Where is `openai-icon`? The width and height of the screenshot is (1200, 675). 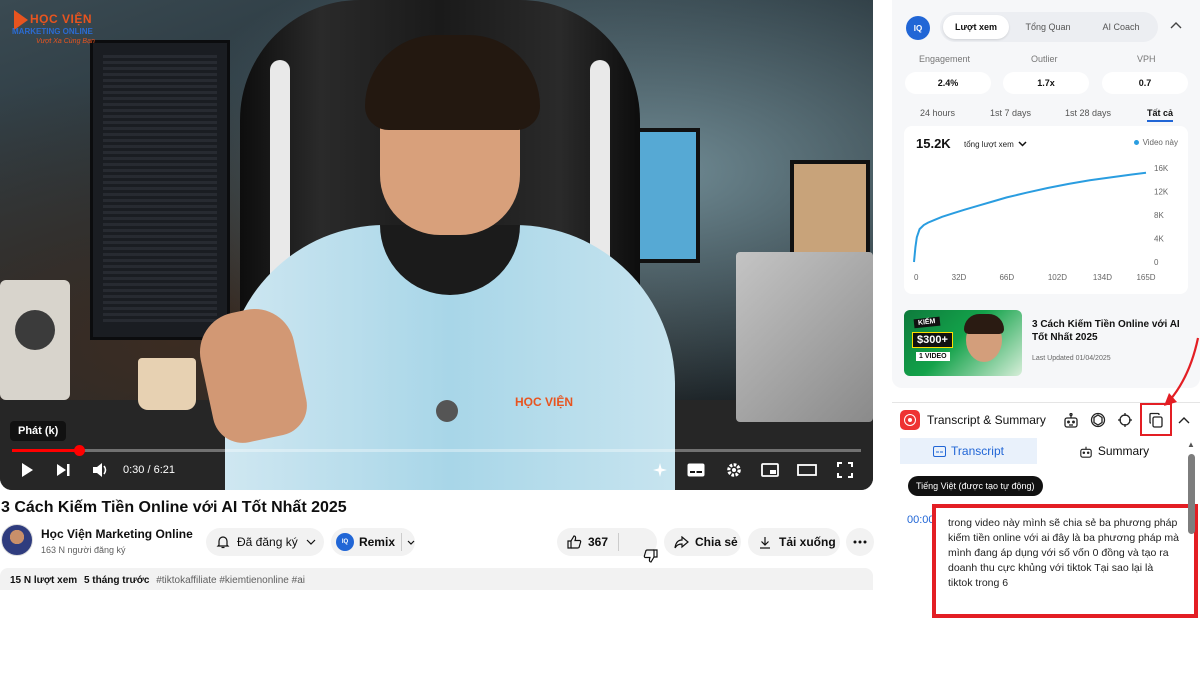 openai-icon is located at coordinates (1098, 420).